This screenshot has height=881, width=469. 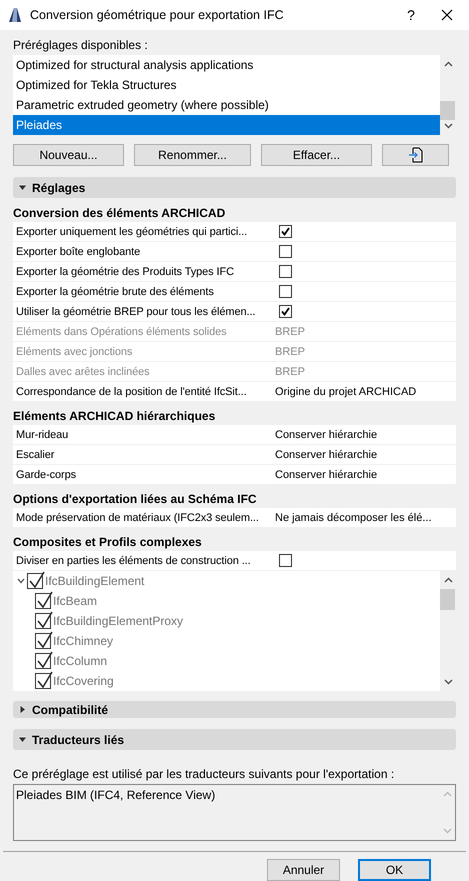 I want to click on chevron-icon, so click(x=21, y=581).